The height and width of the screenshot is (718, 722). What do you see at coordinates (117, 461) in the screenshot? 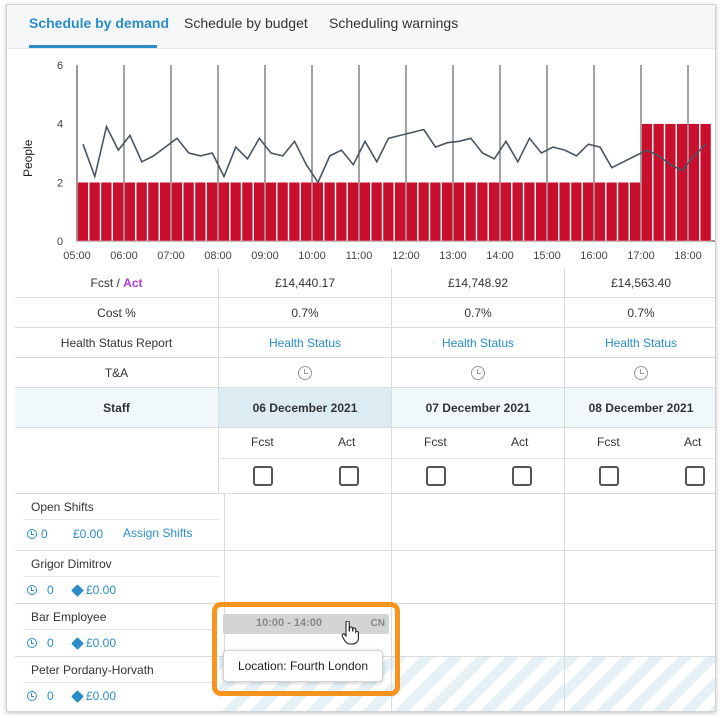
I see `staff-subheader-empty` at bounding box center [117, 461].